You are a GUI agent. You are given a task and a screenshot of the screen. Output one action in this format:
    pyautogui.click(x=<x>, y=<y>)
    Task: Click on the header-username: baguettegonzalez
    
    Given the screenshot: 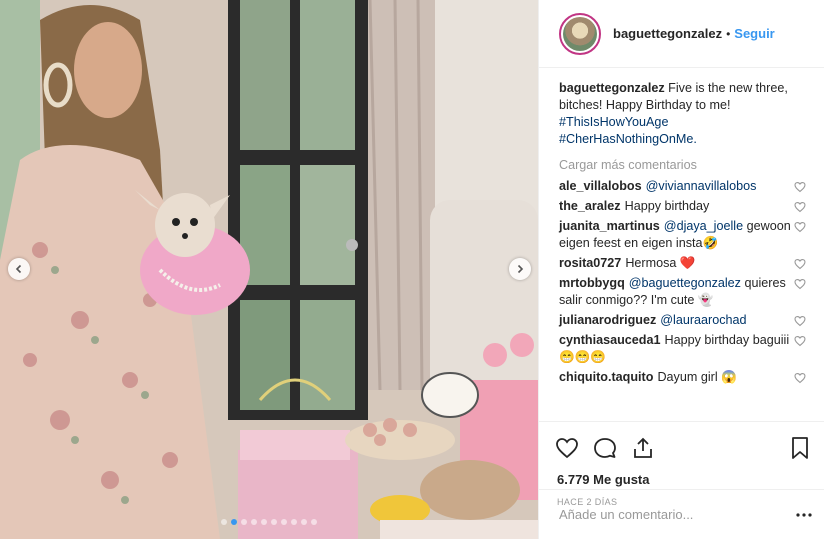 What is the action you would take?
    pyautogui.click(x=667, y=33)
    